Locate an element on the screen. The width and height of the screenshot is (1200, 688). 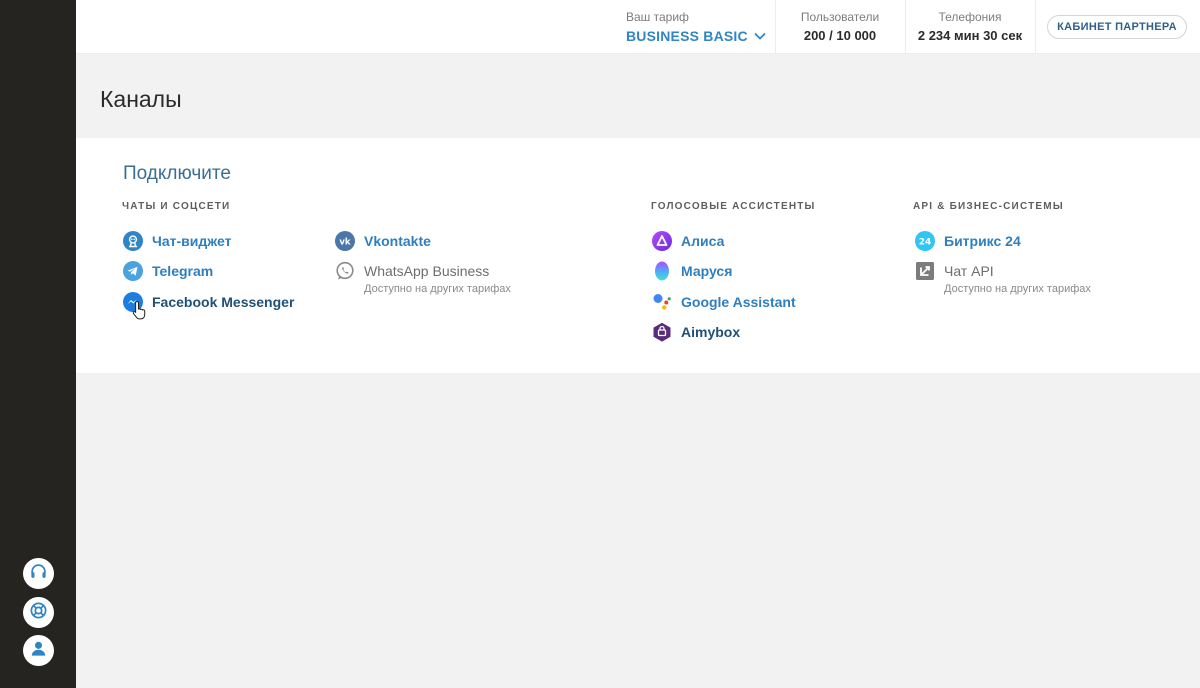
chat-api-label: Чат API is located at coordinates (969, 271).